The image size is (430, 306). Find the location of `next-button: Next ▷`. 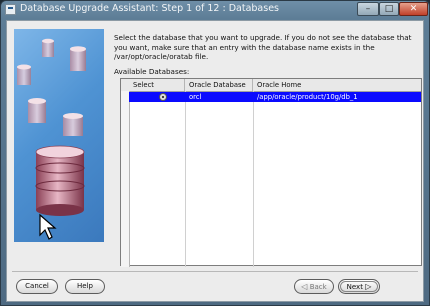

next-button: Next ▷ is located at coordinates (359, 286).